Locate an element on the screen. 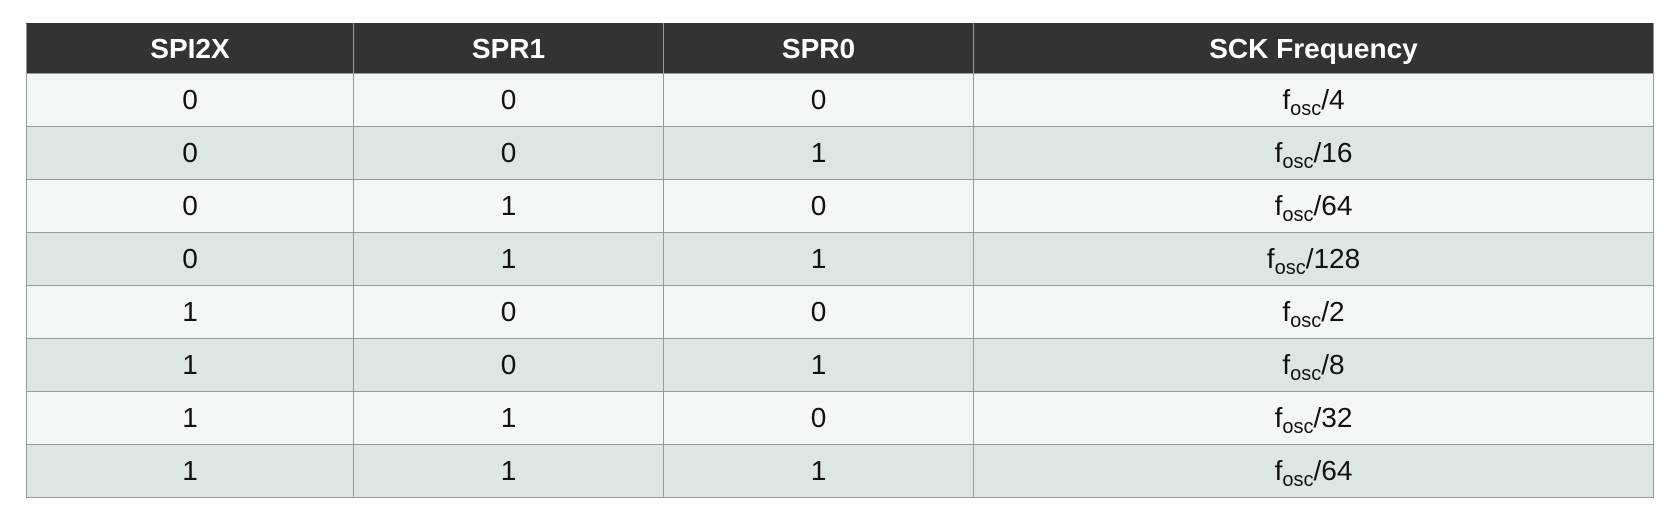  table-row: 1 1 0 fosc/32 is located at coordinates (840, 418).